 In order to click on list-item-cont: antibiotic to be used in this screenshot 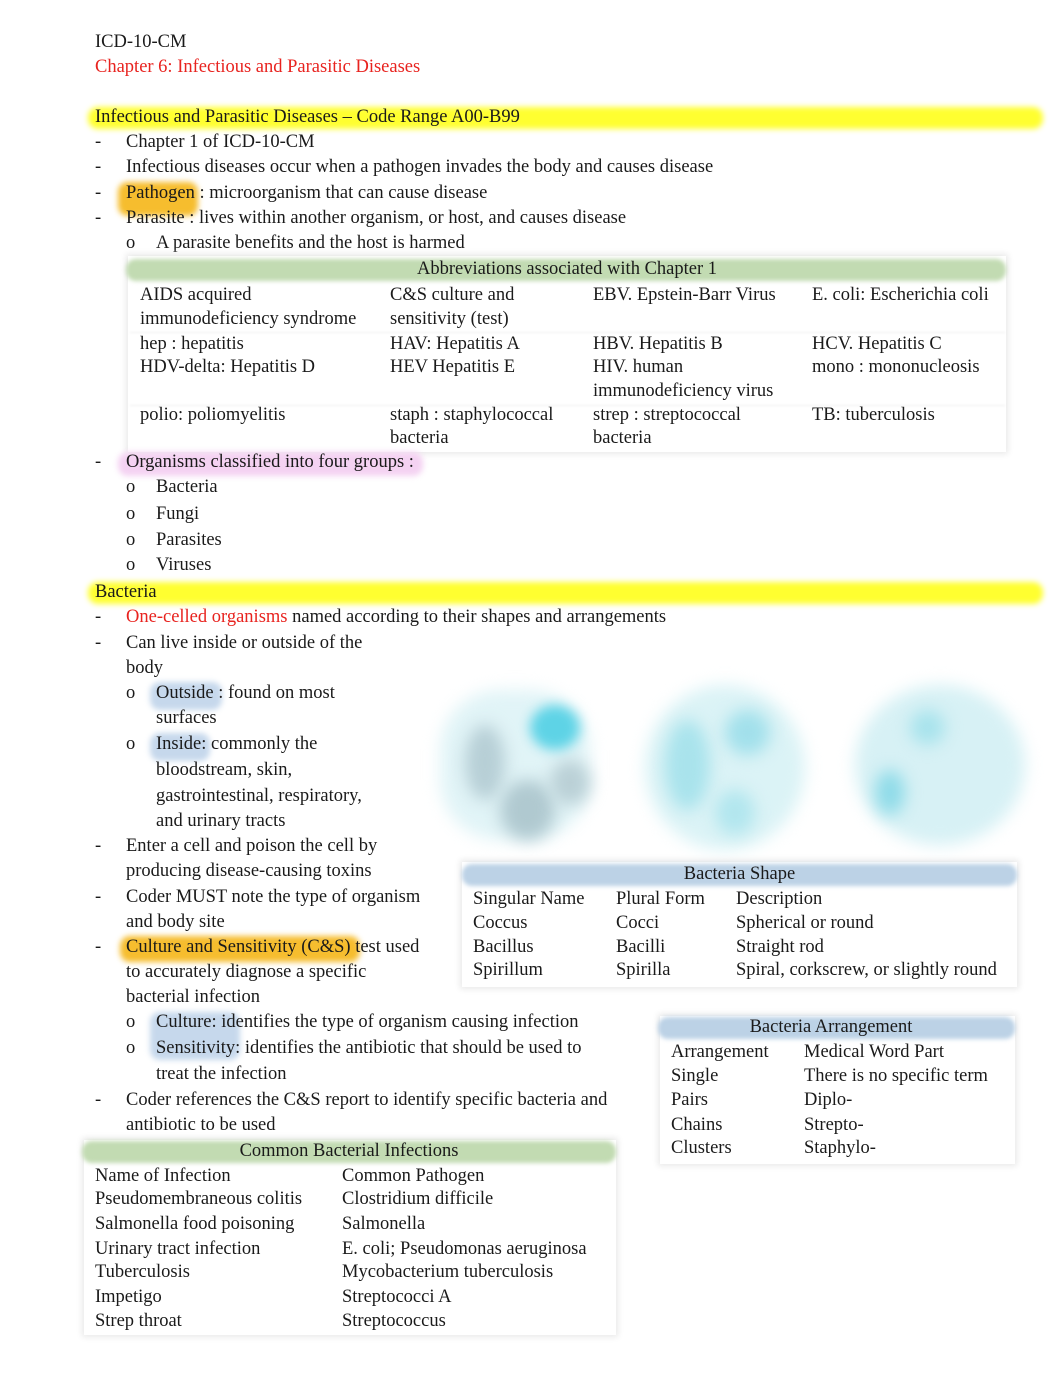, I will do `click(201, 1125)`.